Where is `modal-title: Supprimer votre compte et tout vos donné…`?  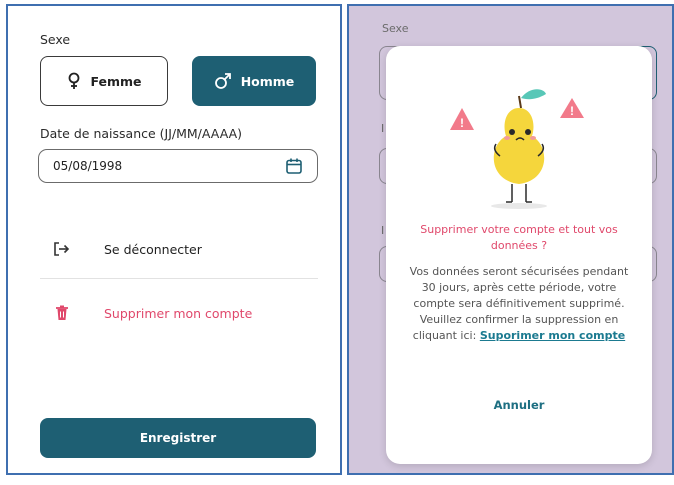 modal-title: Supprimer votre compte et tout vos donné… is located at coordinates (519, 237).